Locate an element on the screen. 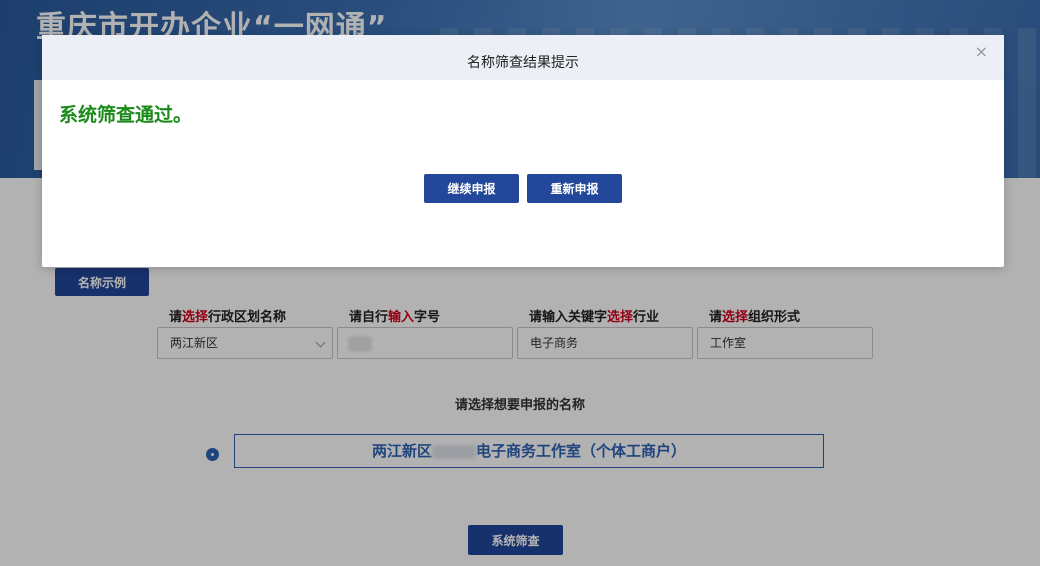 This screenshot has width=1040, height=566. dialog-header: 名称筛查结果提示 × is located at coordinates (523, 57).